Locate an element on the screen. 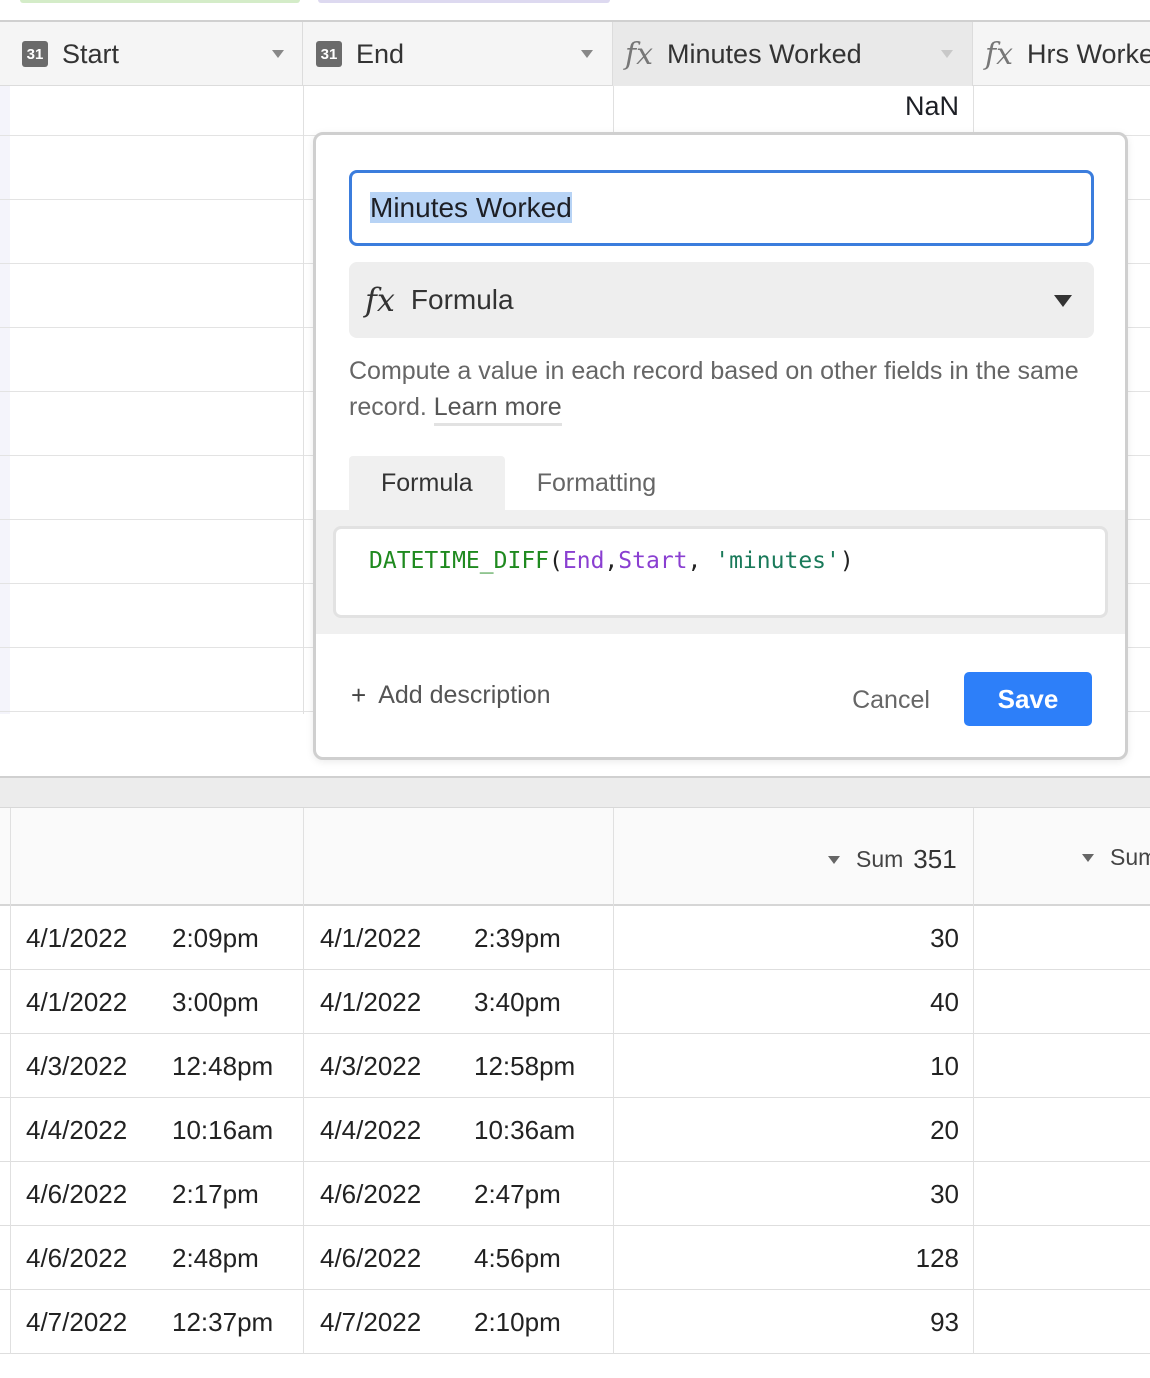  formula-function: DATETIME_DIFF is located at coordinates (459, 561).